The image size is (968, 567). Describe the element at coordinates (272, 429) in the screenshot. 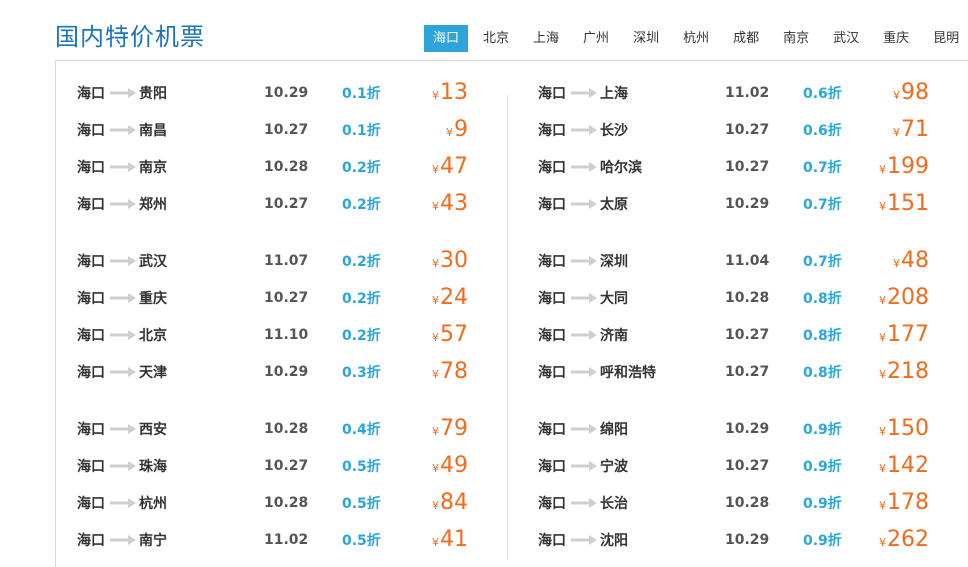

I see `flight-row: 海口 西安 10.28 0.4折 ¥79` at that location.